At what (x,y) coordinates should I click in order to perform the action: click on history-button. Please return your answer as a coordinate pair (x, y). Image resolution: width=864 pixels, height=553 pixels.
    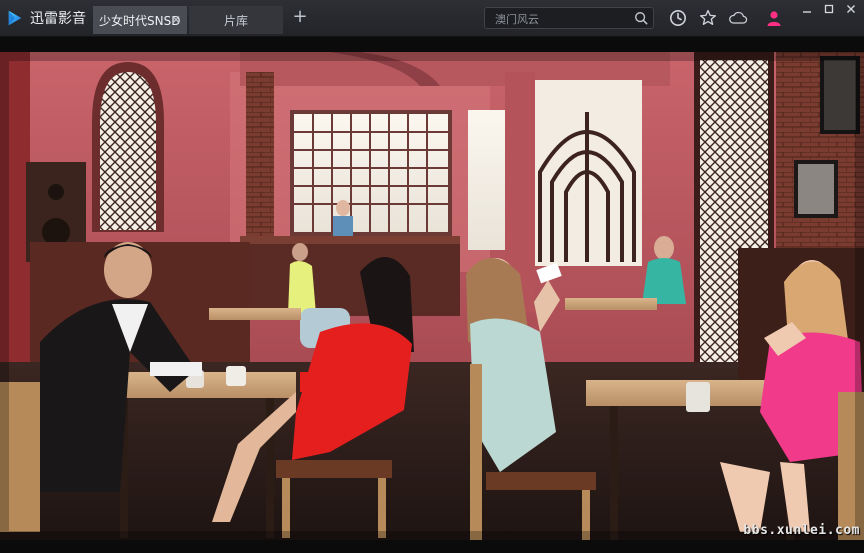
    Looking at the image, I should click on (678, 18).